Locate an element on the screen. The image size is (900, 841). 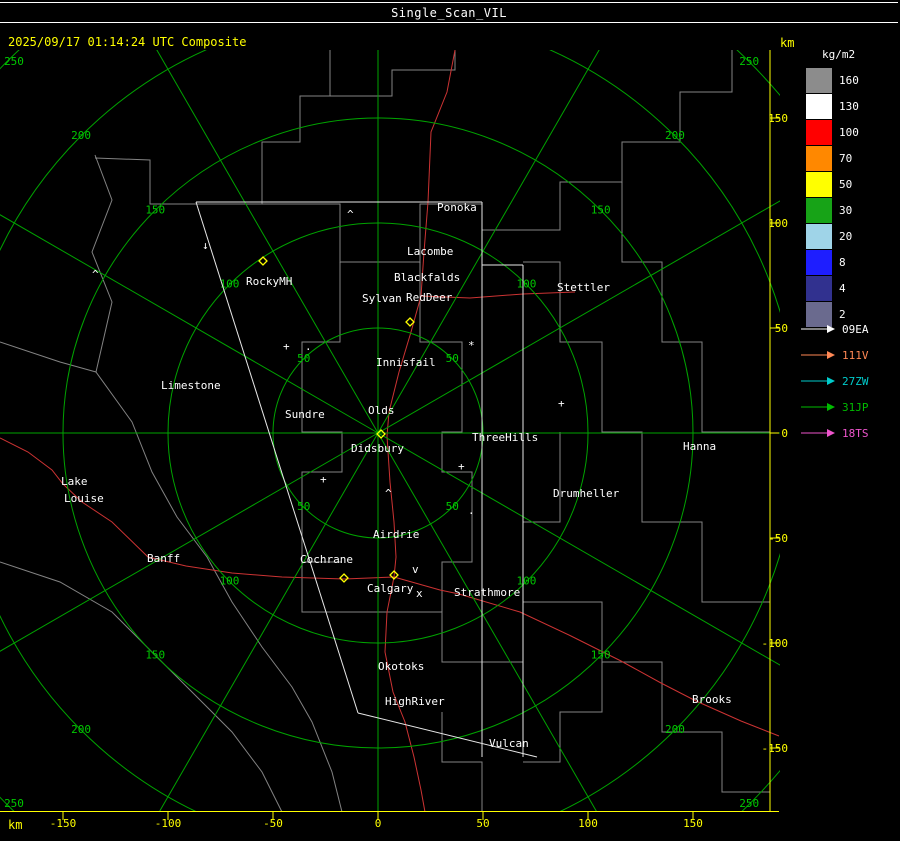
city-label: Olds is located at coordinates (381, 410).